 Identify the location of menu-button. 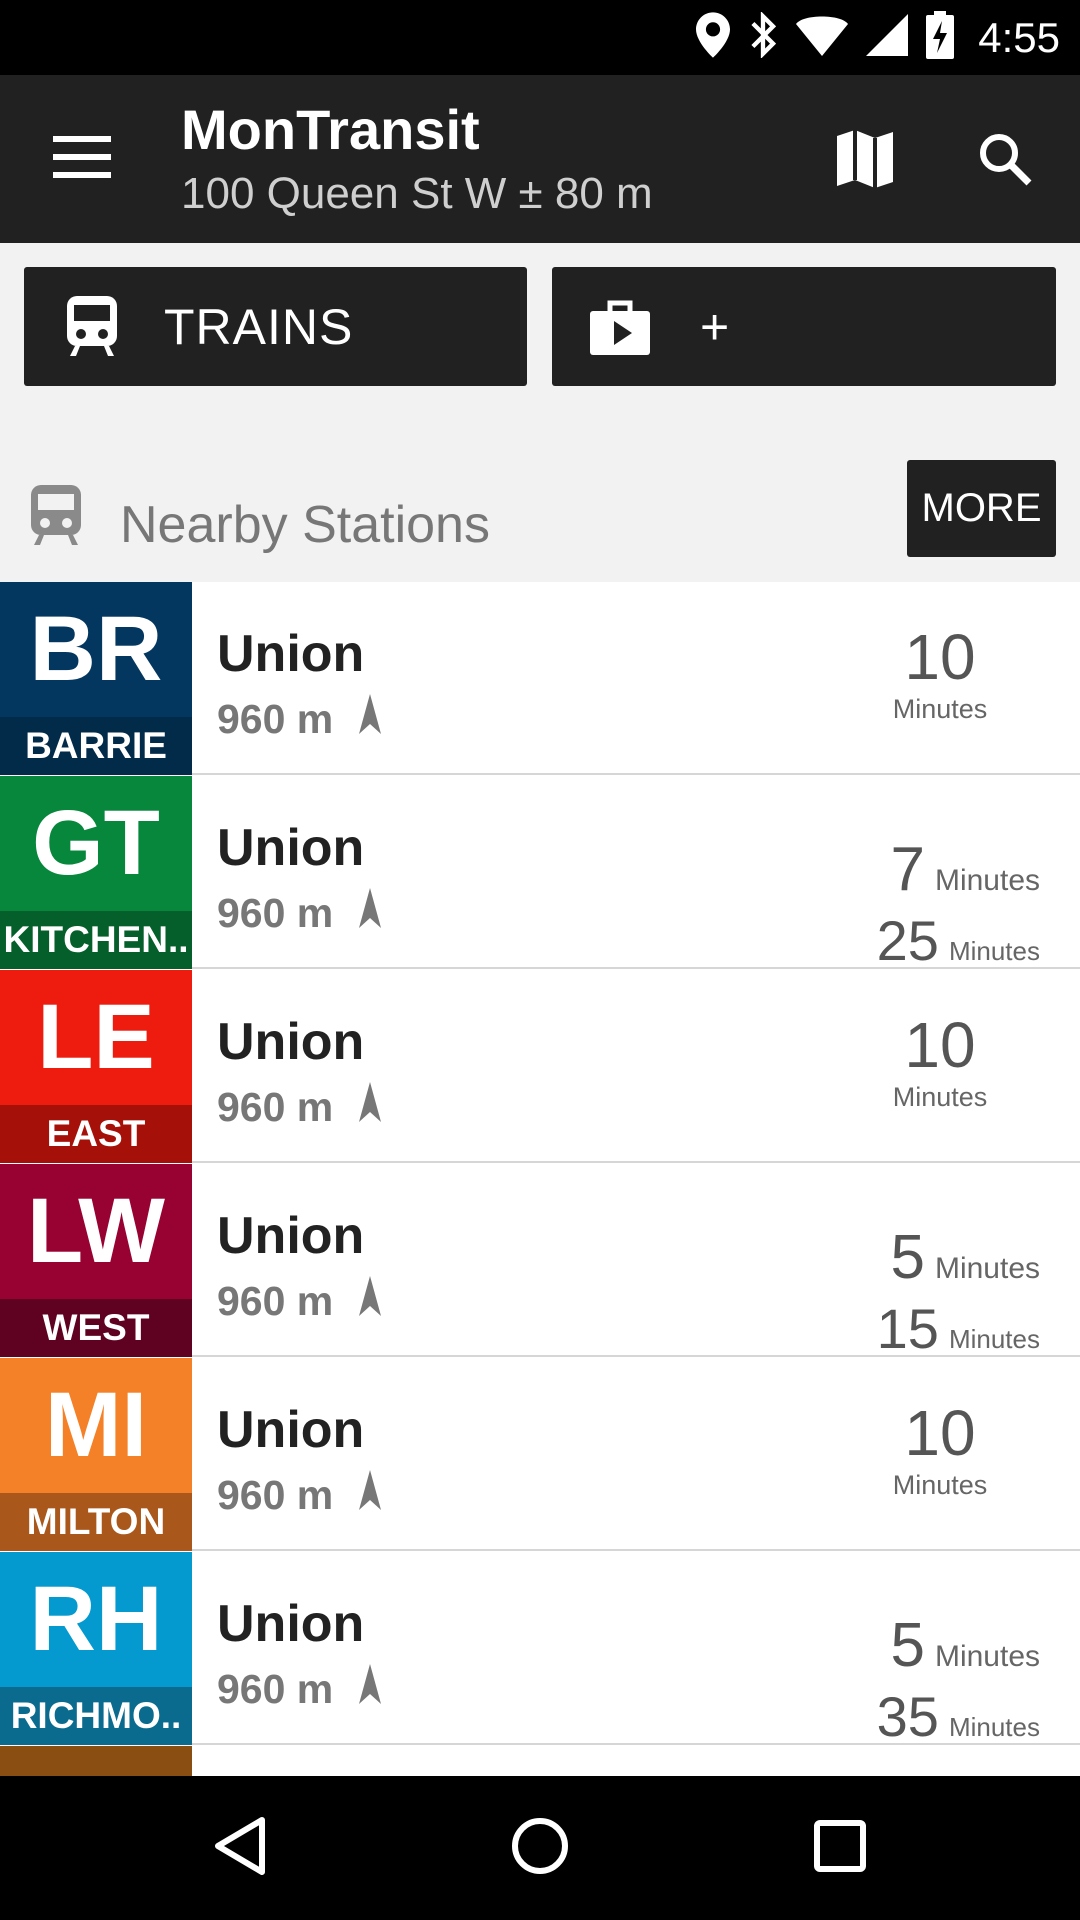
(82, 159).